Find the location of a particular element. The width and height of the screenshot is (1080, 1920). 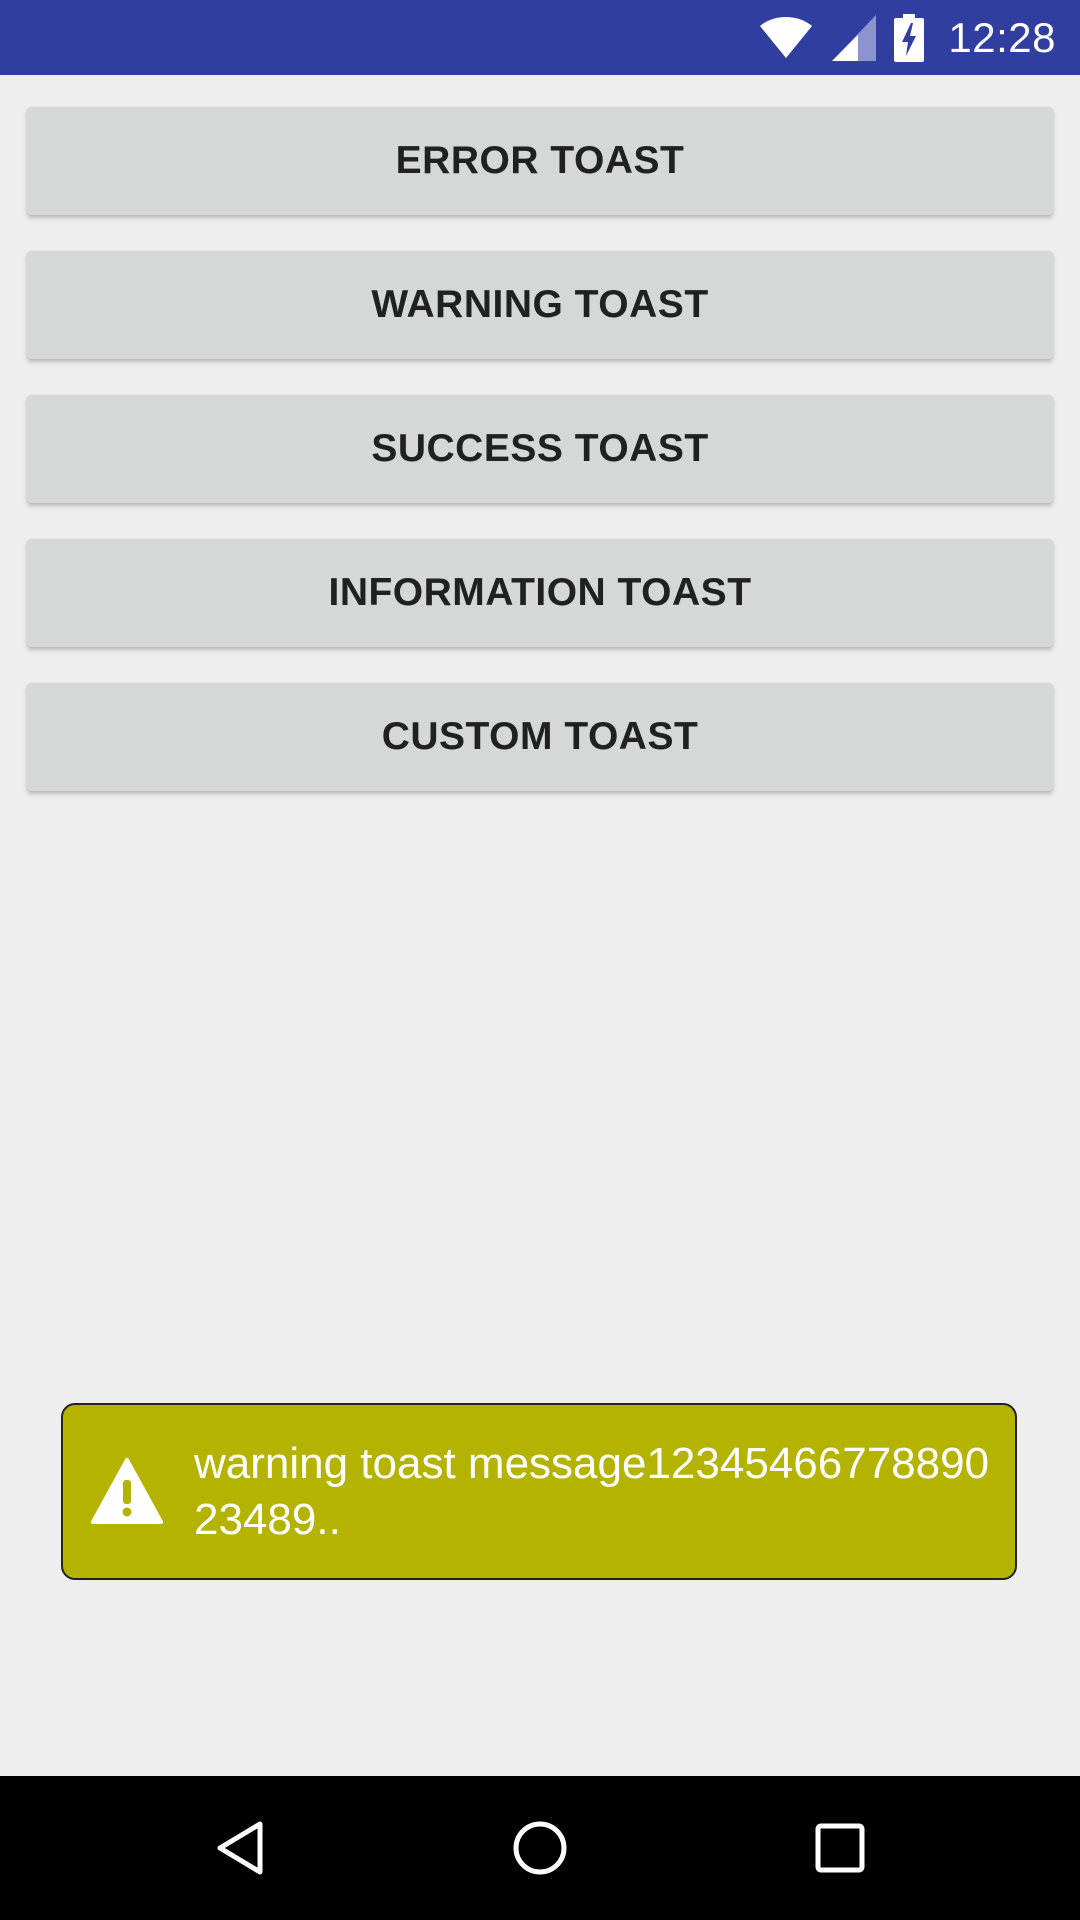

success-toast-button: SUCCESS TOAST is located at coordinates (540, 449).